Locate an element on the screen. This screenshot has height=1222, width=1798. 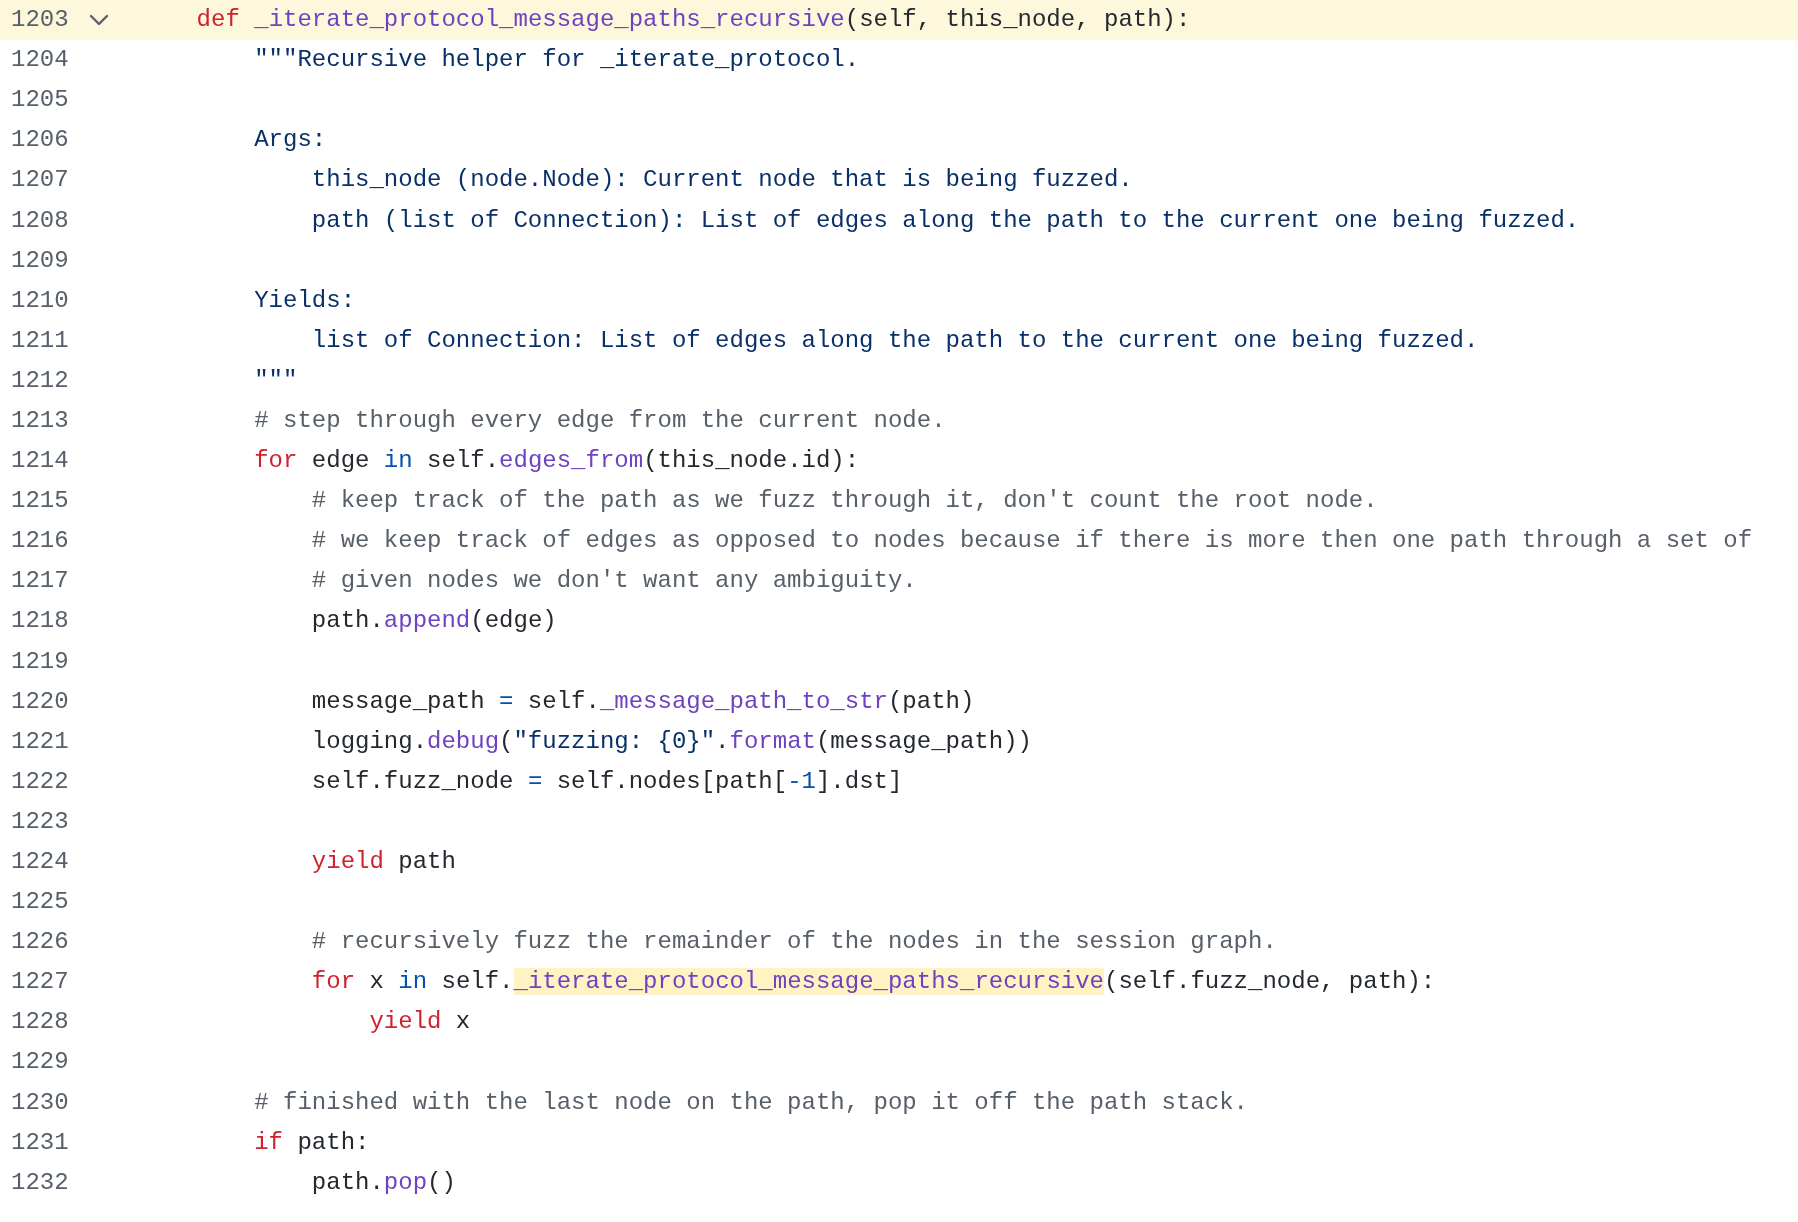
line-number: 1210 is located at coordinates (40, 300).